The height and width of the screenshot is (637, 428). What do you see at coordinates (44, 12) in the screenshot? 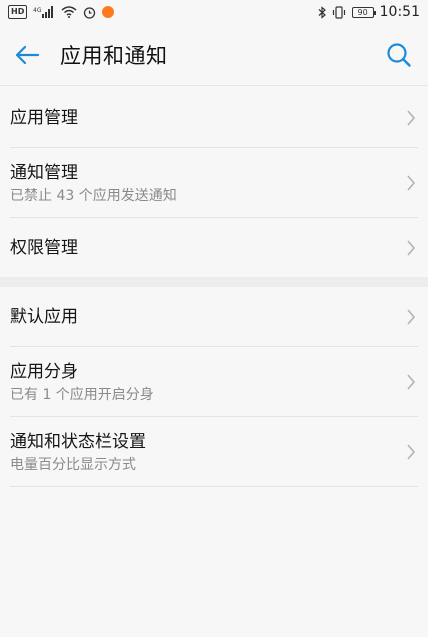
I see `signal-icon: 4G` at bounding box center [44, 12].